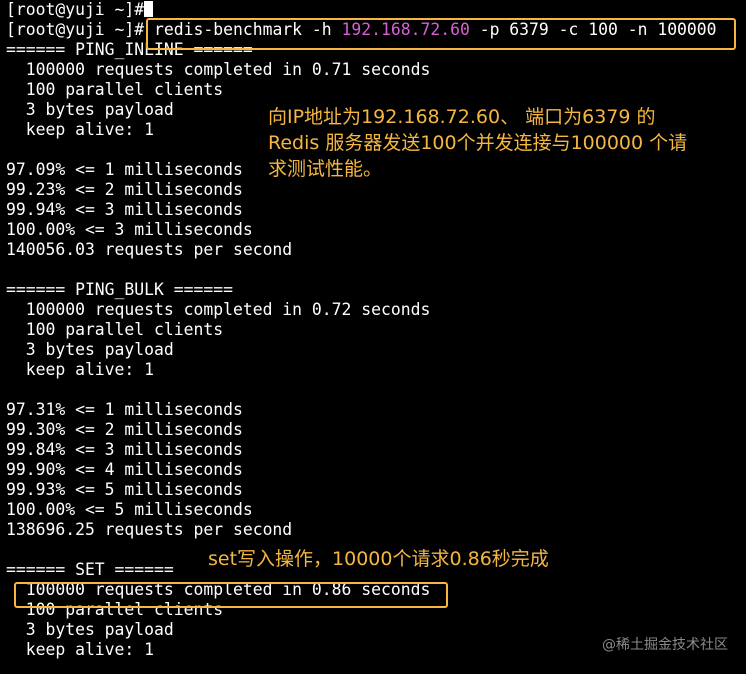 The image size is (746, 674). I want to click on output-line: 97.09% <= 1 milliseconds, so click(124, 169).